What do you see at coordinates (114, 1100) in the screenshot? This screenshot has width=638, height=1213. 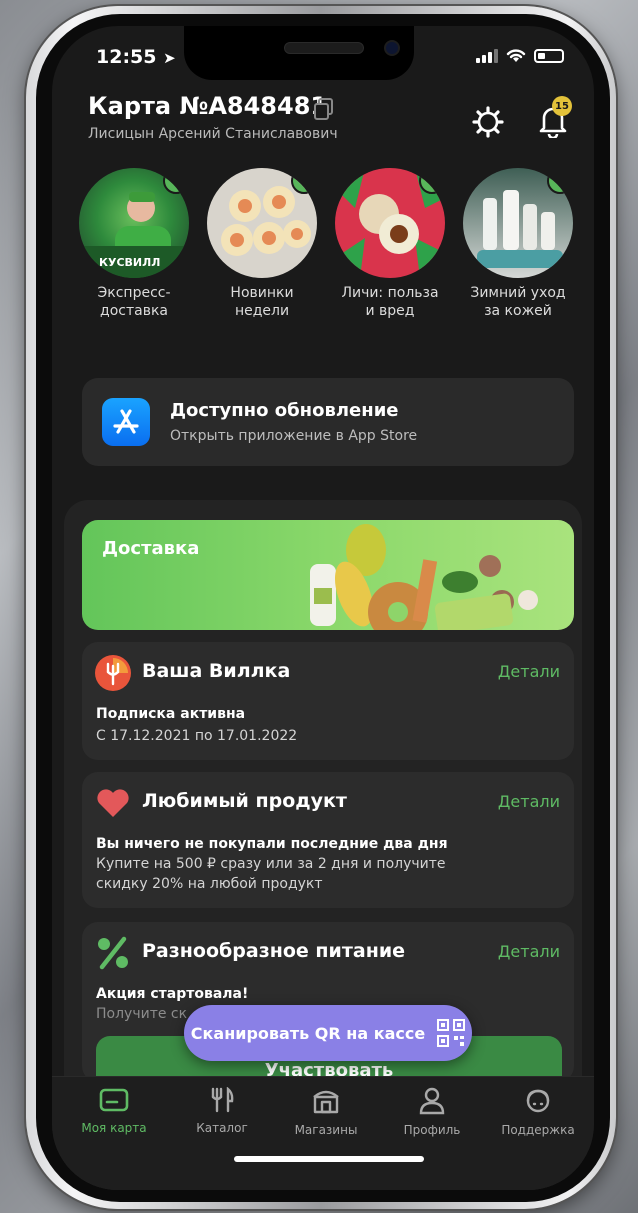 I see `card-icon` at bounding box center [114, 1100].